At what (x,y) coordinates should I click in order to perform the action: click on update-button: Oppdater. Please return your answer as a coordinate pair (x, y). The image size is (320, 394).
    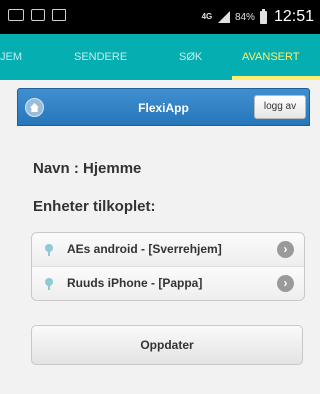
    Looking at the image, I should click on (167, 345).